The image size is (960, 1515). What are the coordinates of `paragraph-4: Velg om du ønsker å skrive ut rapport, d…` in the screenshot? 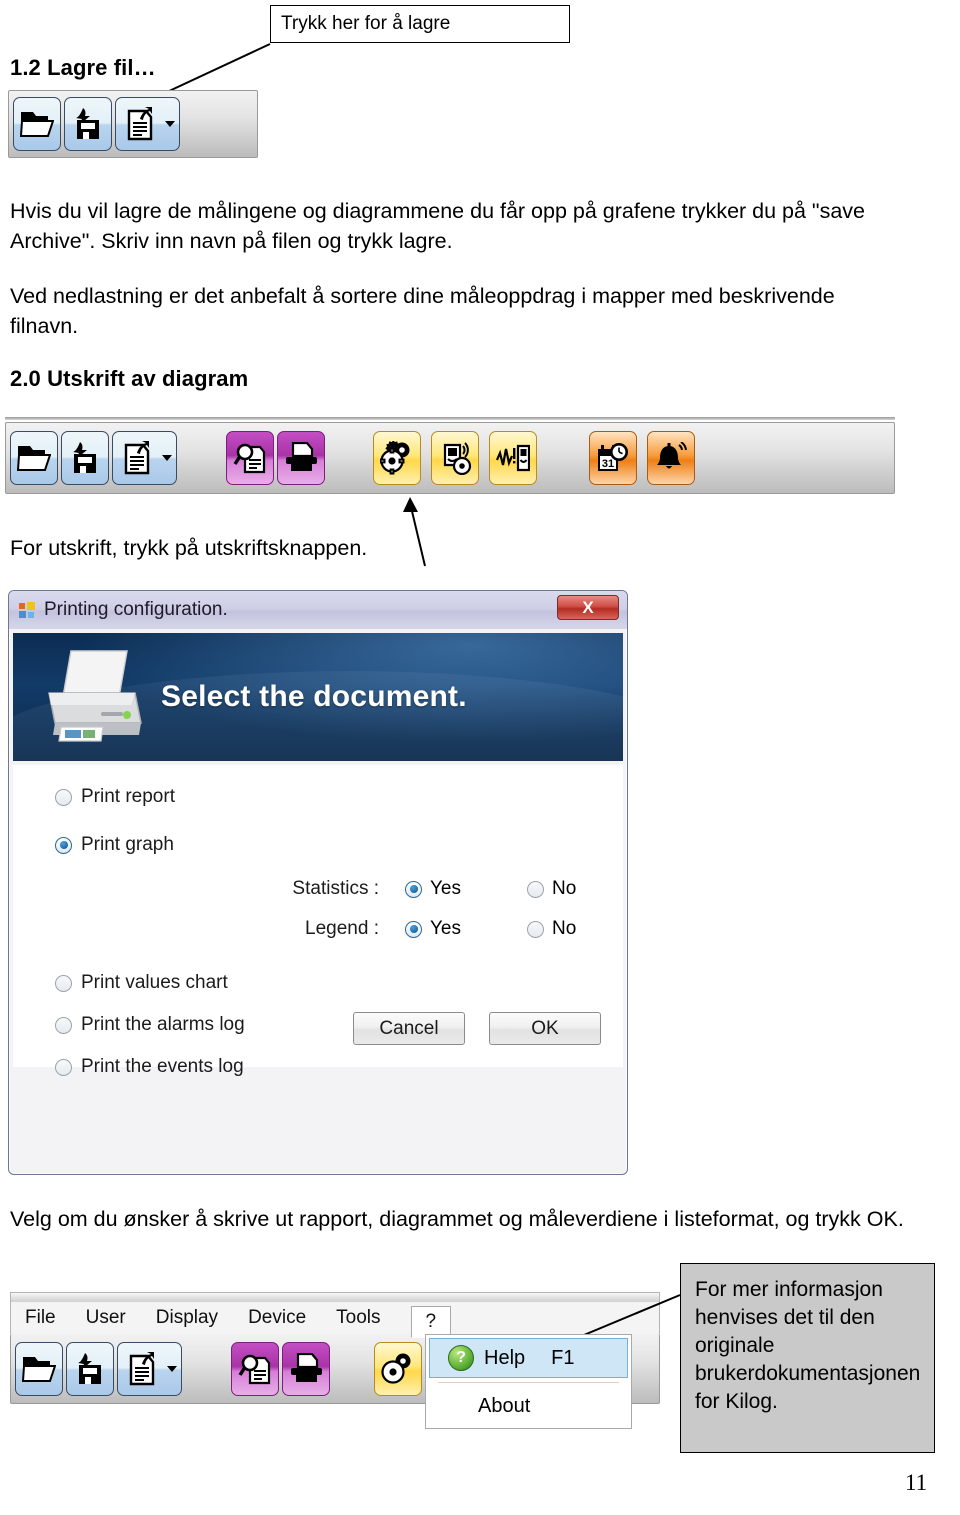 It's located at (457, 1219).